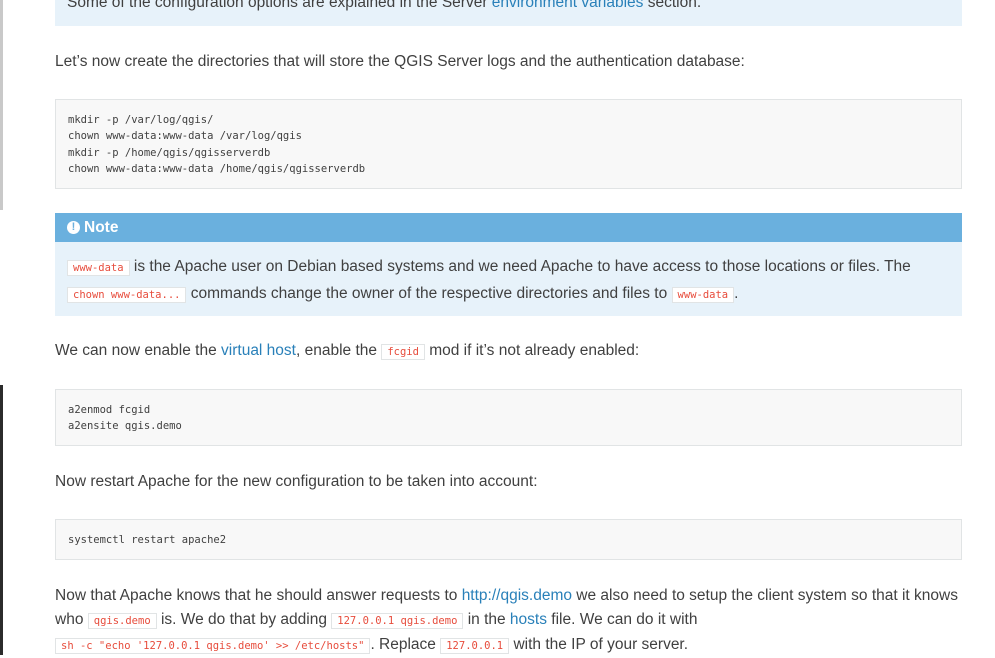  Describe the element at coordinates (599, 644) in the screenshot. I see `para-text: with the IP of your server.` at that location.